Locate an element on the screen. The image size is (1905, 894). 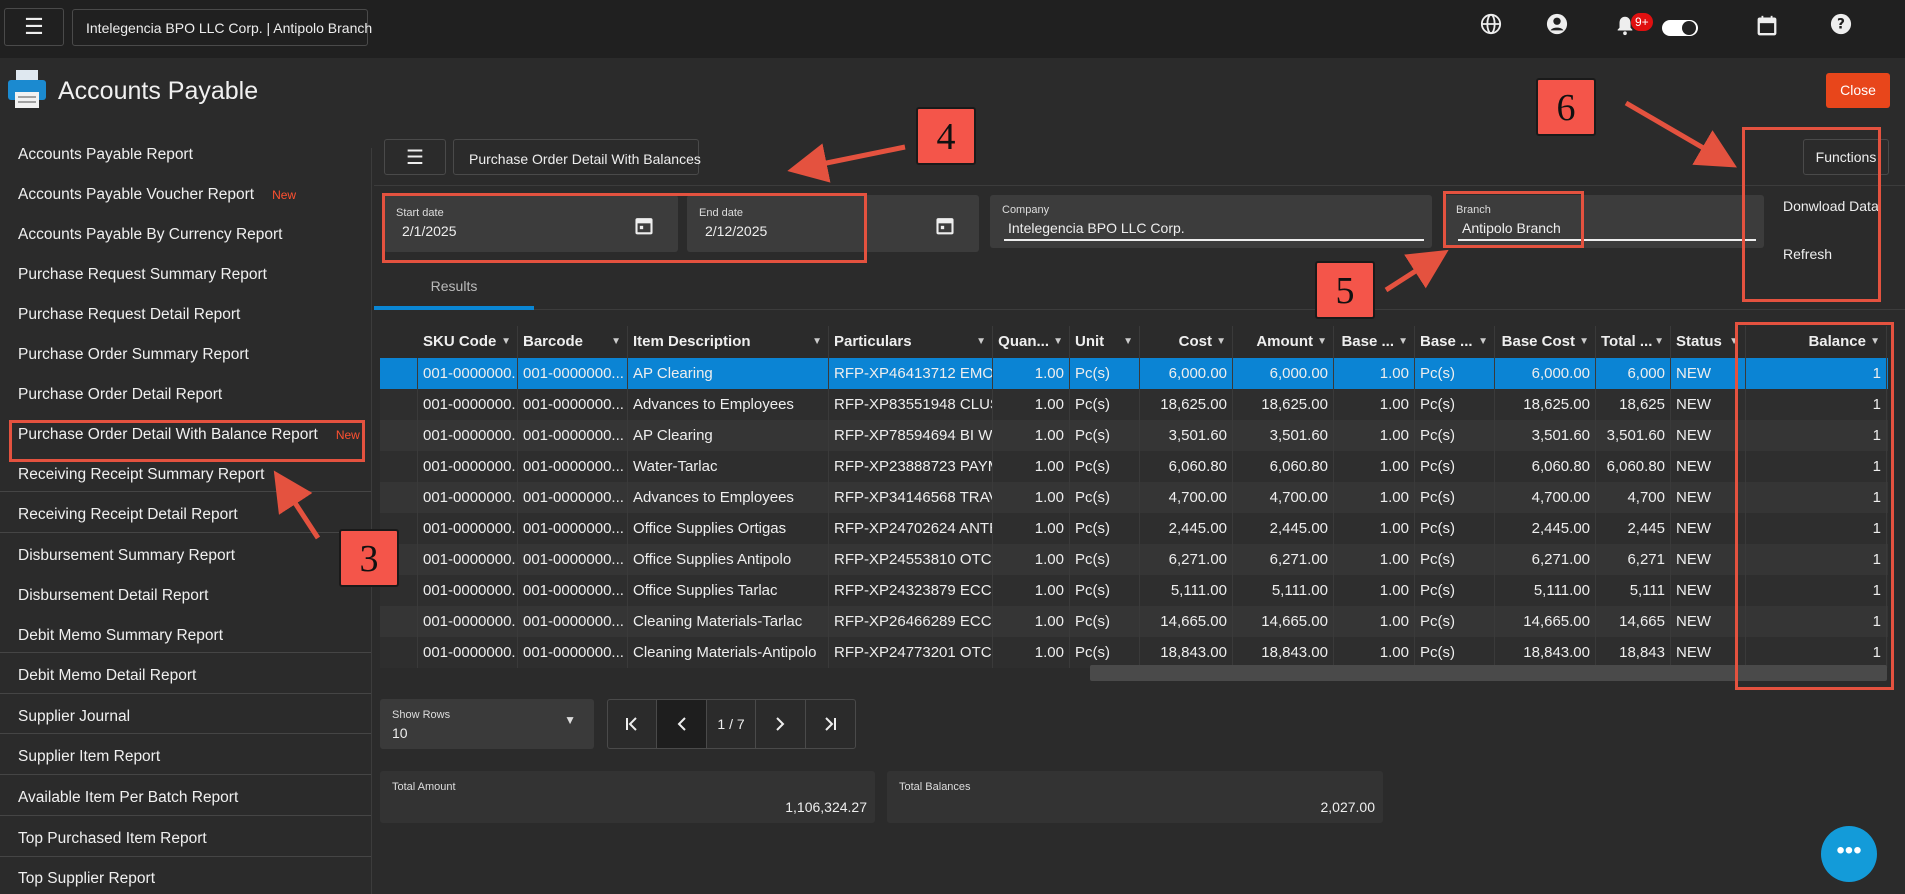
sidebar-item-label: Debit Memo Detail Report is located at coordinates (107, 675).